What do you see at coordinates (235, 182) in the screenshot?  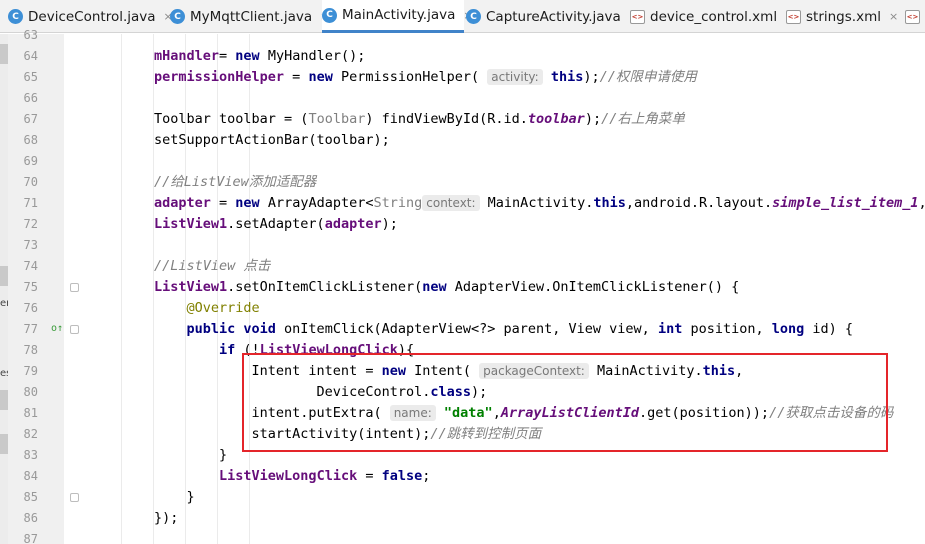 I see `code-token: //给ListView添加适配器` at bounding box center [235, 182].